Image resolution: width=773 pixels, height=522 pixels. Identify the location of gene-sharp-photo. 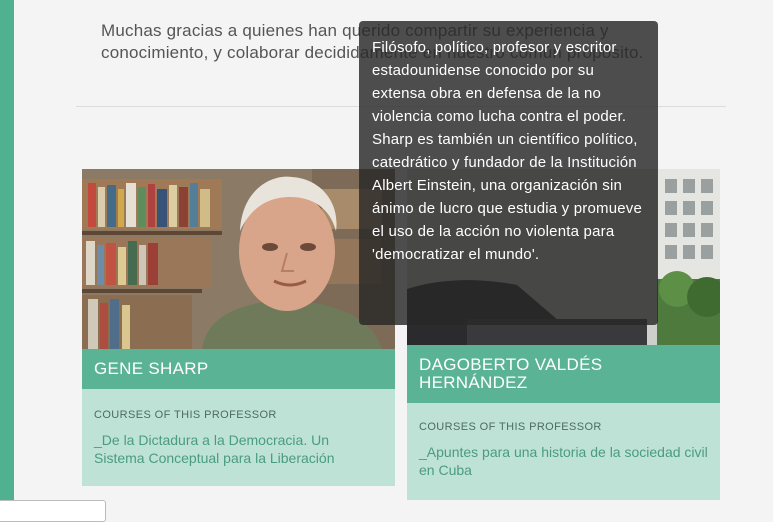
(238, 259).